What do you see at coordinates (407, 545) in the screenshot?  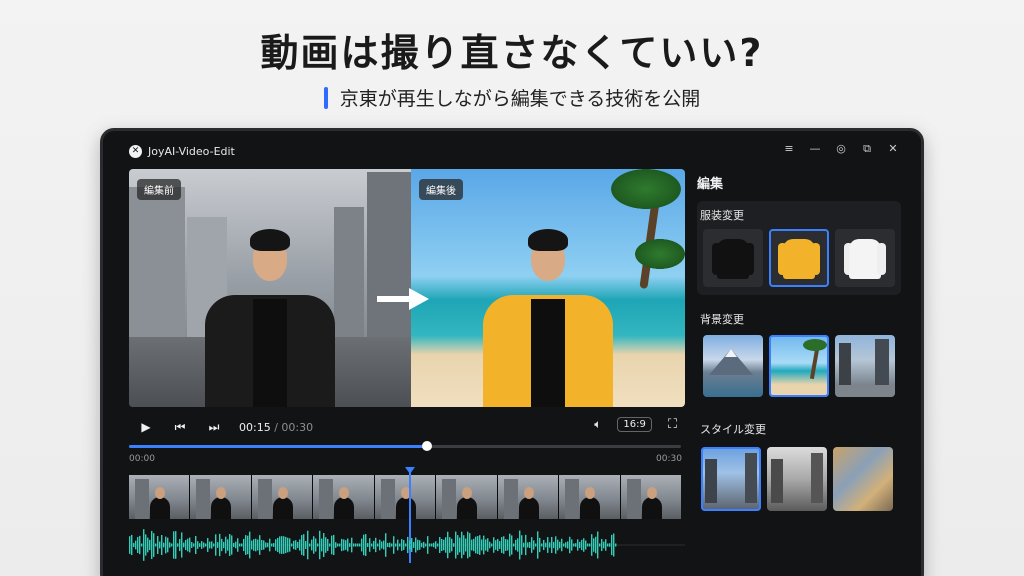 I see `audio-waveform` at bounding box center [407, 545].